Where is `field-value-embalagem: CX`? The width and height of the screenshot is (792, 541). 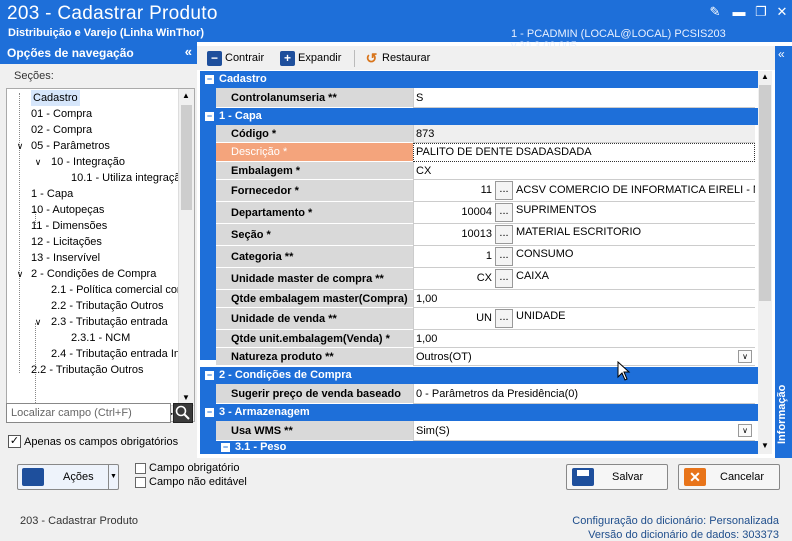
field-value-embalagem: CX is located at coordinates (584, 171).